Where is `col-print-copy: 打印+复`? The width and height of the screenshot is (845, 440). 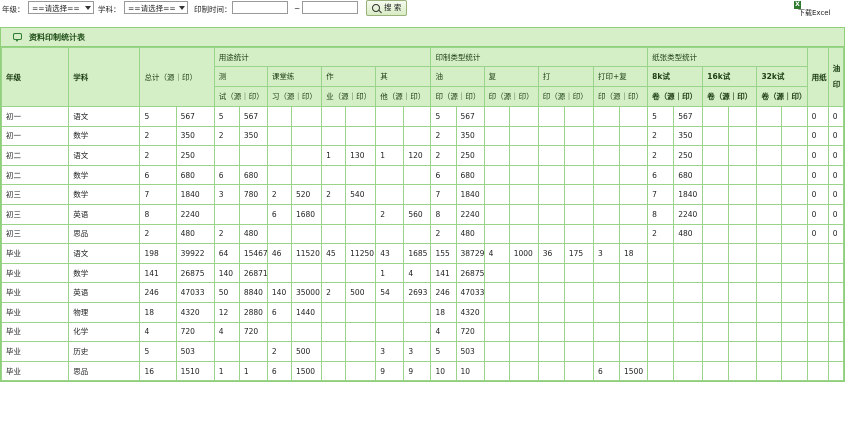
col-print-copy: 打印+复 is located at coordinates (620, 76).